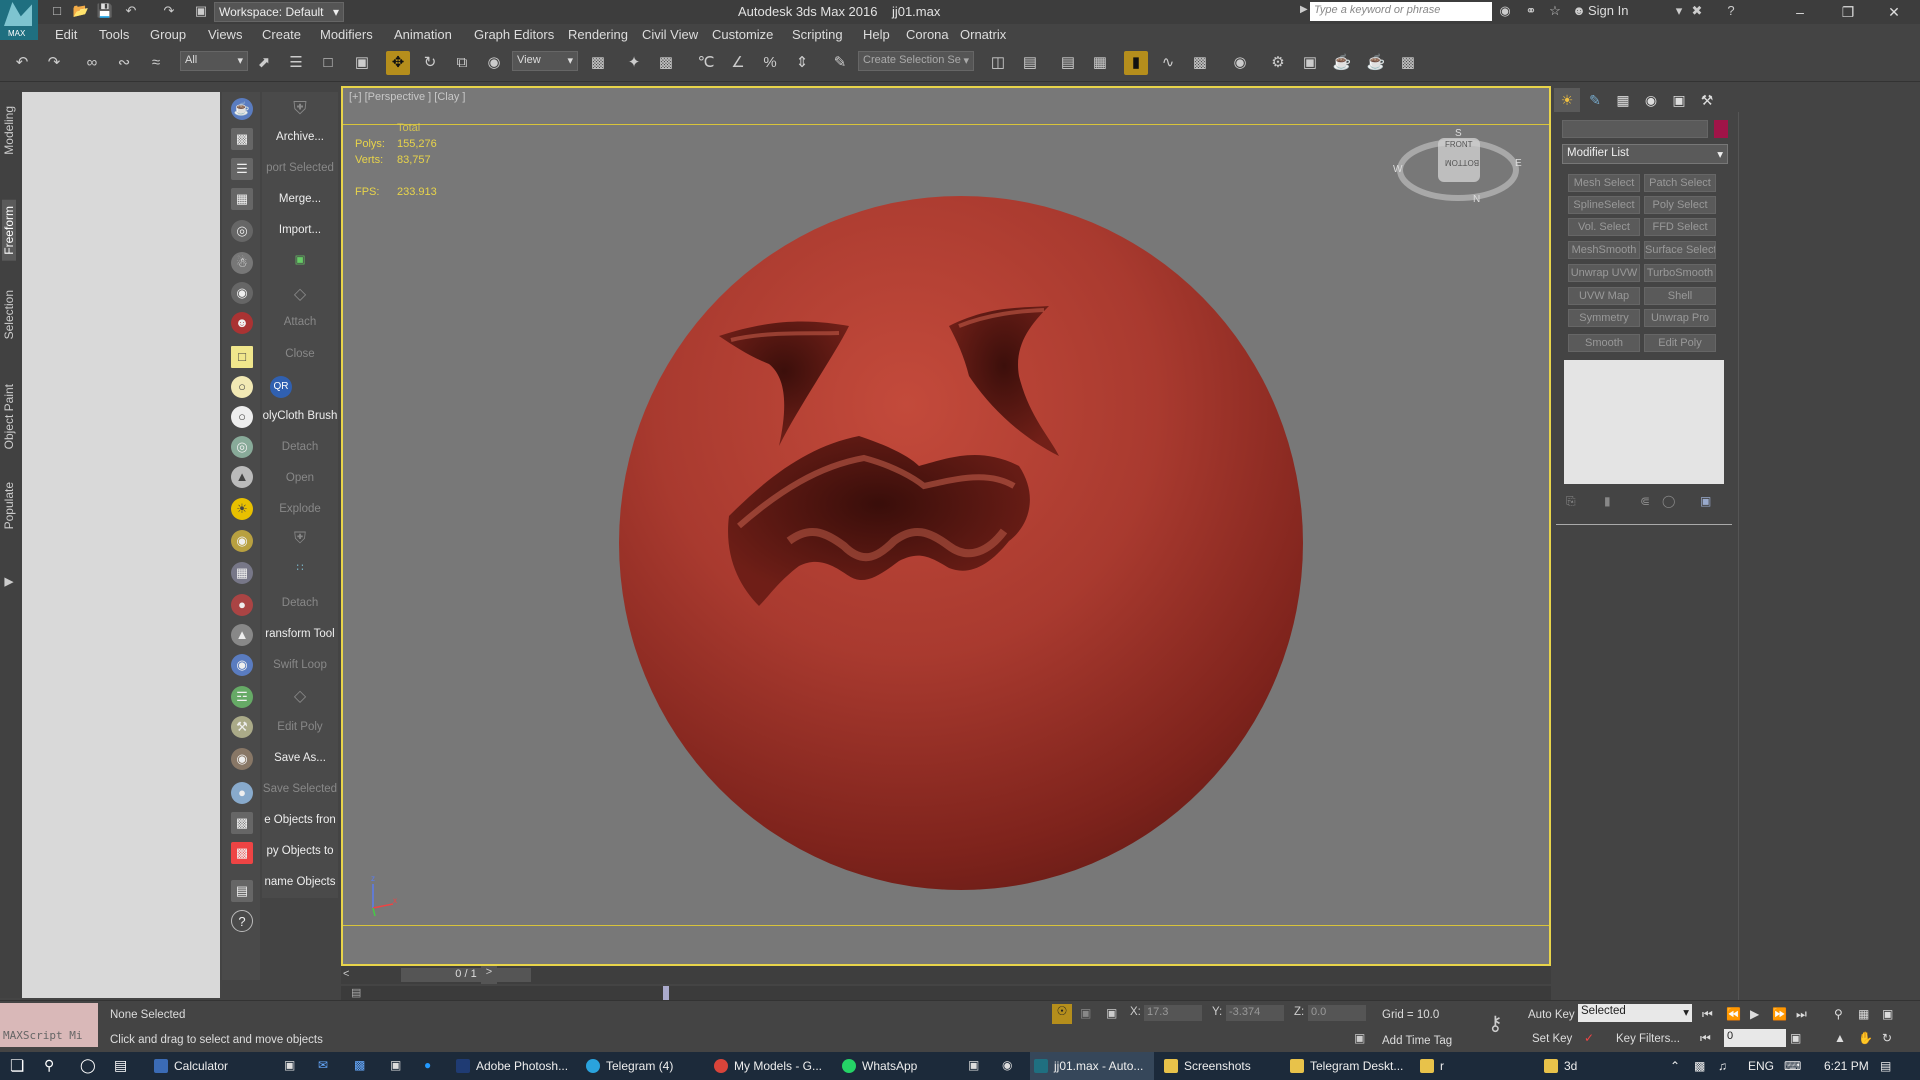 The image size is (1920, 1080). What do you see at coordinates (242, 541) in the screenshot?
I see `omni-light-icon: ◉` at bounding box center [242, 541].